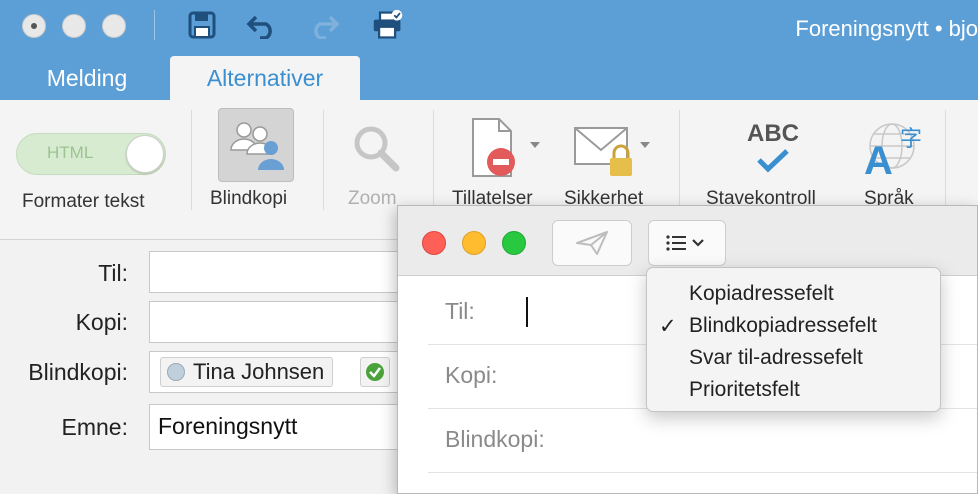  I want to click on spellcheck-icon-text: ABC, so click(773, 133).